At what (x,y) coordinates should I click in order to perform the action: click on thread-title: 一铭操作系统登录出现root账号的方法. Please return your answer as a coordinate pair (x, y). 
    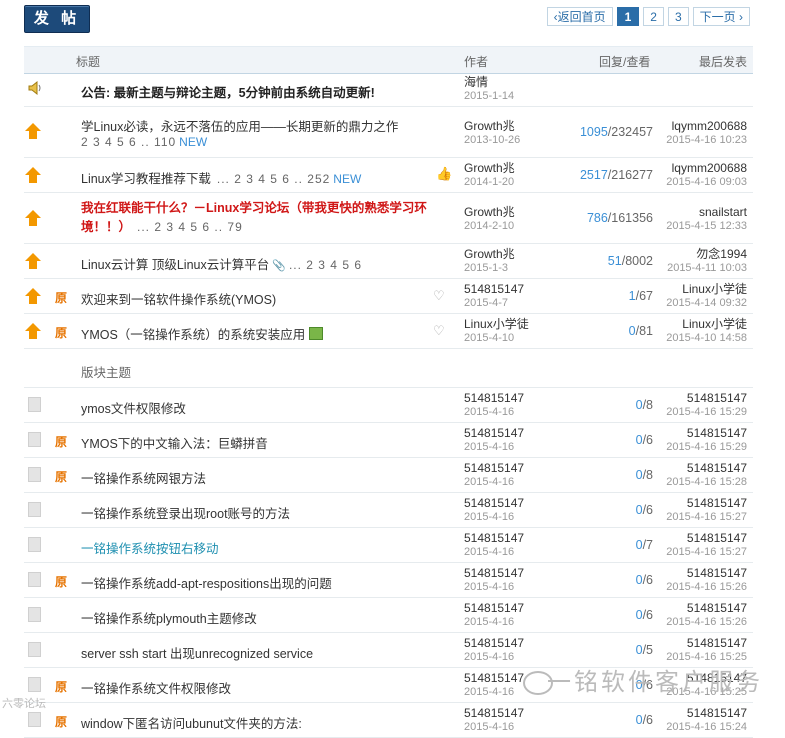
    Looking at the image, I should click on (185, 512).